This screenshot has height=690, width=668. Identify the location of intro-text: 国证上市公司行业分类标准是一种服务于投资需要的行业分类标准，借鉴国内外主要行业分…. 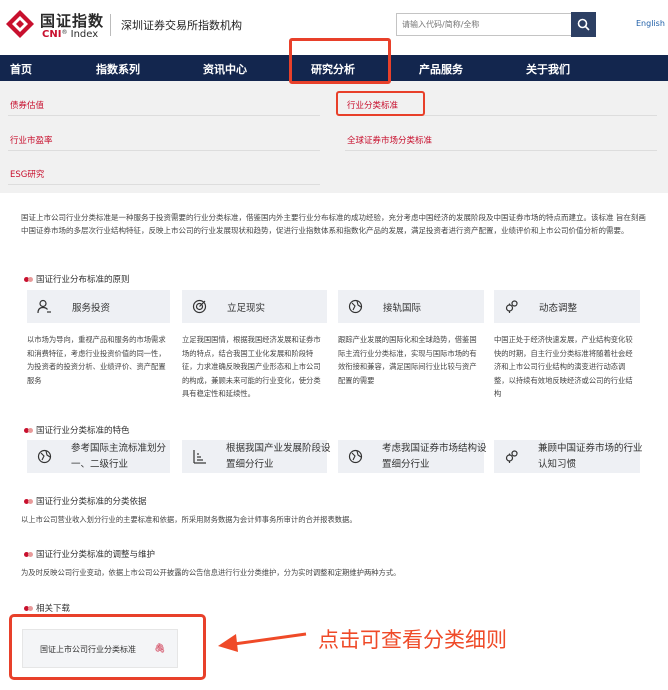
(333, 224).